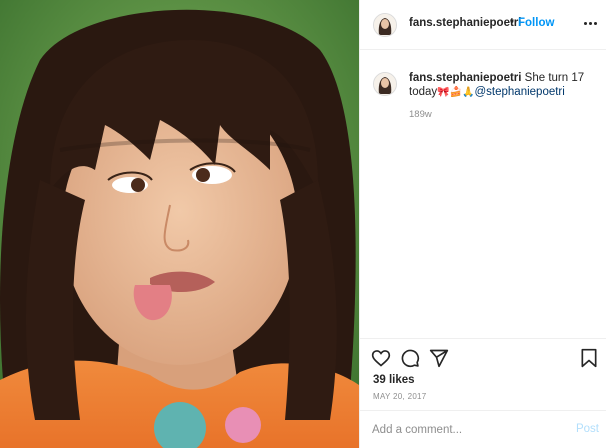 This screenshot has height=448, width=606. I want to click on header-username: fans.stephaniepoetri, so click(465, 23).